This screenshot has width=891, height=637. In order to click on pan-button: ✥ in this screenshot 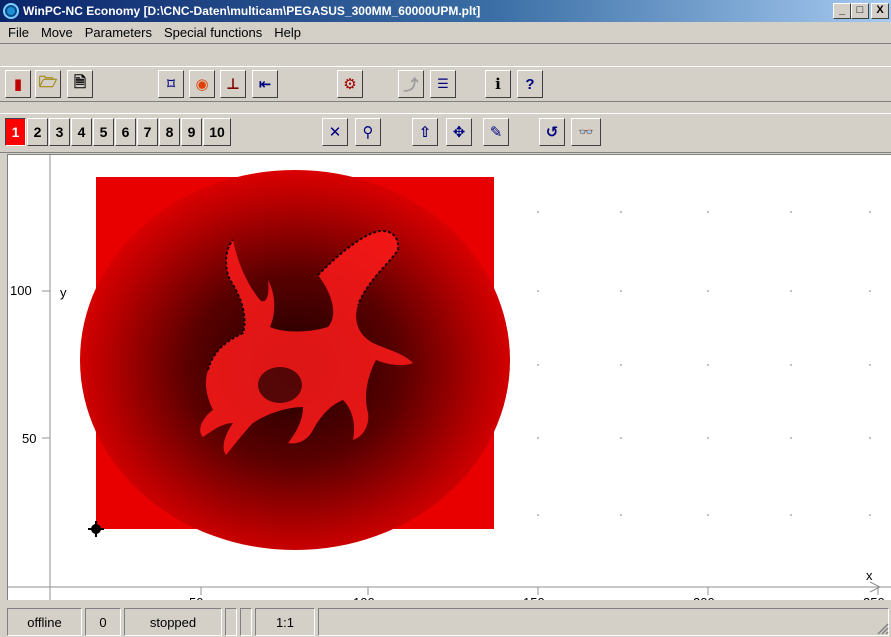, I will do `click(459, 132)`.